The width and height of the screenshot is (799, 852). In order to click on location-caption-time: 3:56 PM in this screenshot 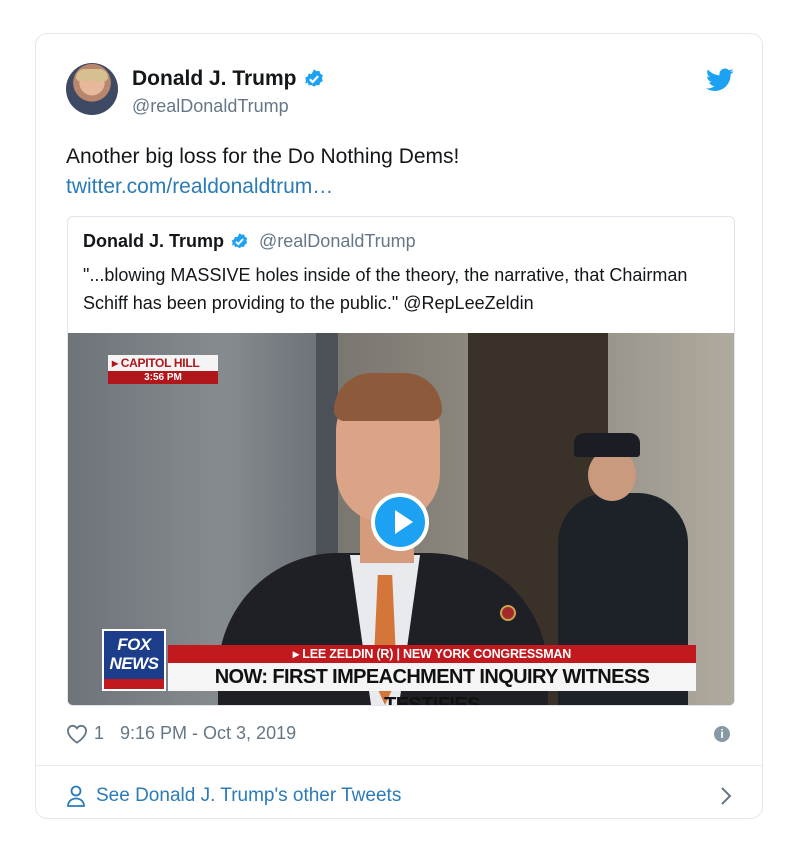, I will do `click(163, 377)`.